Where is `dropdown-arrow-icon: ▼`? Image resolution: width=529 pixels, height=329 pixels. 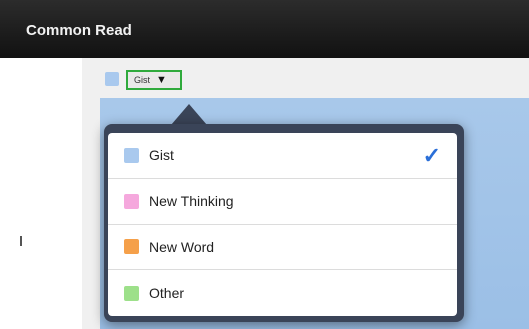 dropdown-arrow-icon: ▼ is located at coordinates (161, 80).